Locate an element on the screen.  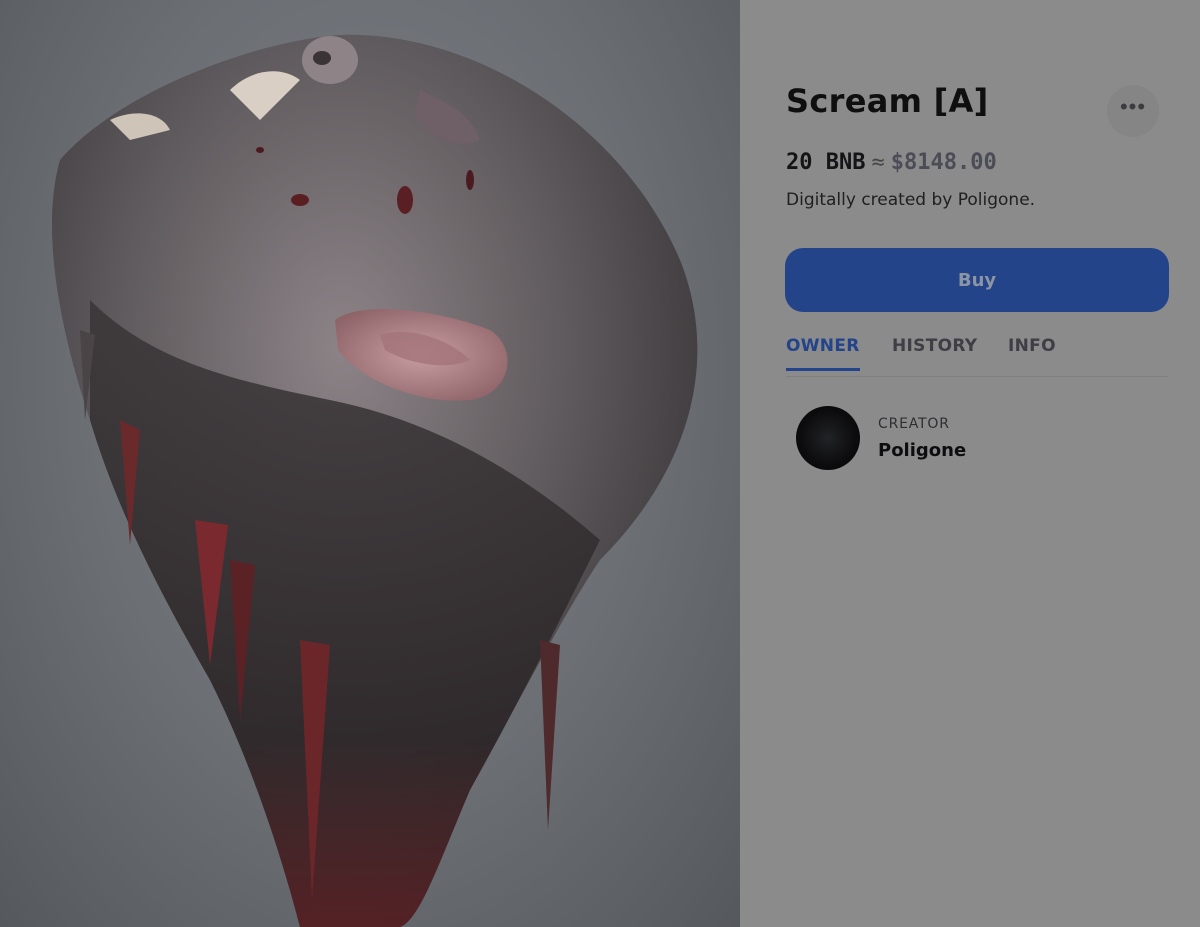
approx-symbol: ≈ is located at coordinates (878, 162).